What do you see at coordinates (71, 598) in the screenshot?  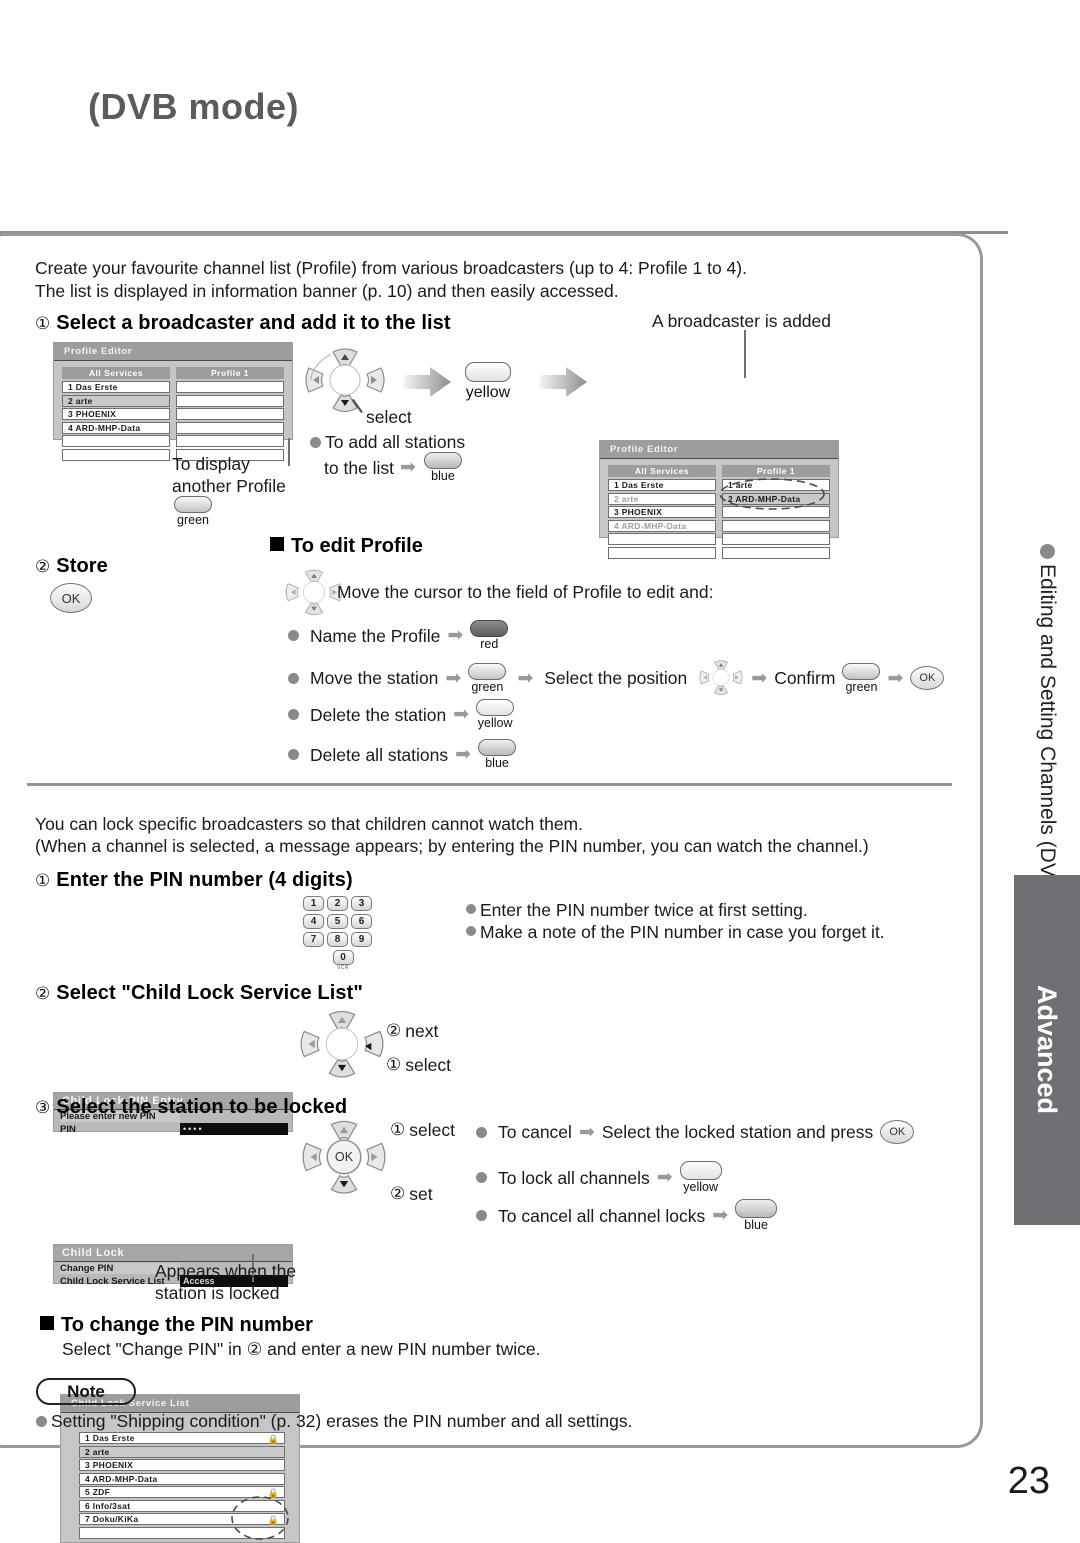 I see `ok-button-store: OK` at bounding box center [71, 598].